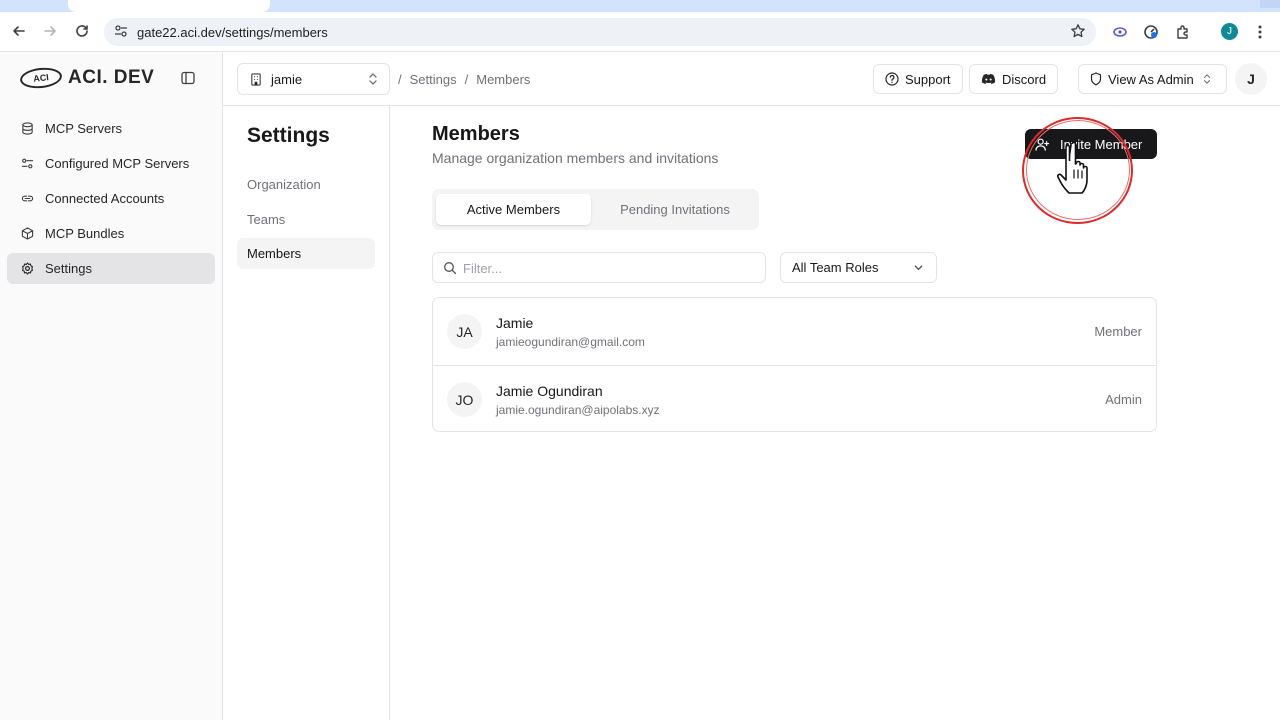  Describe the element at coordinates (189, 79) in the screenshot. I see `sidebar-toggle-icon` at that location.